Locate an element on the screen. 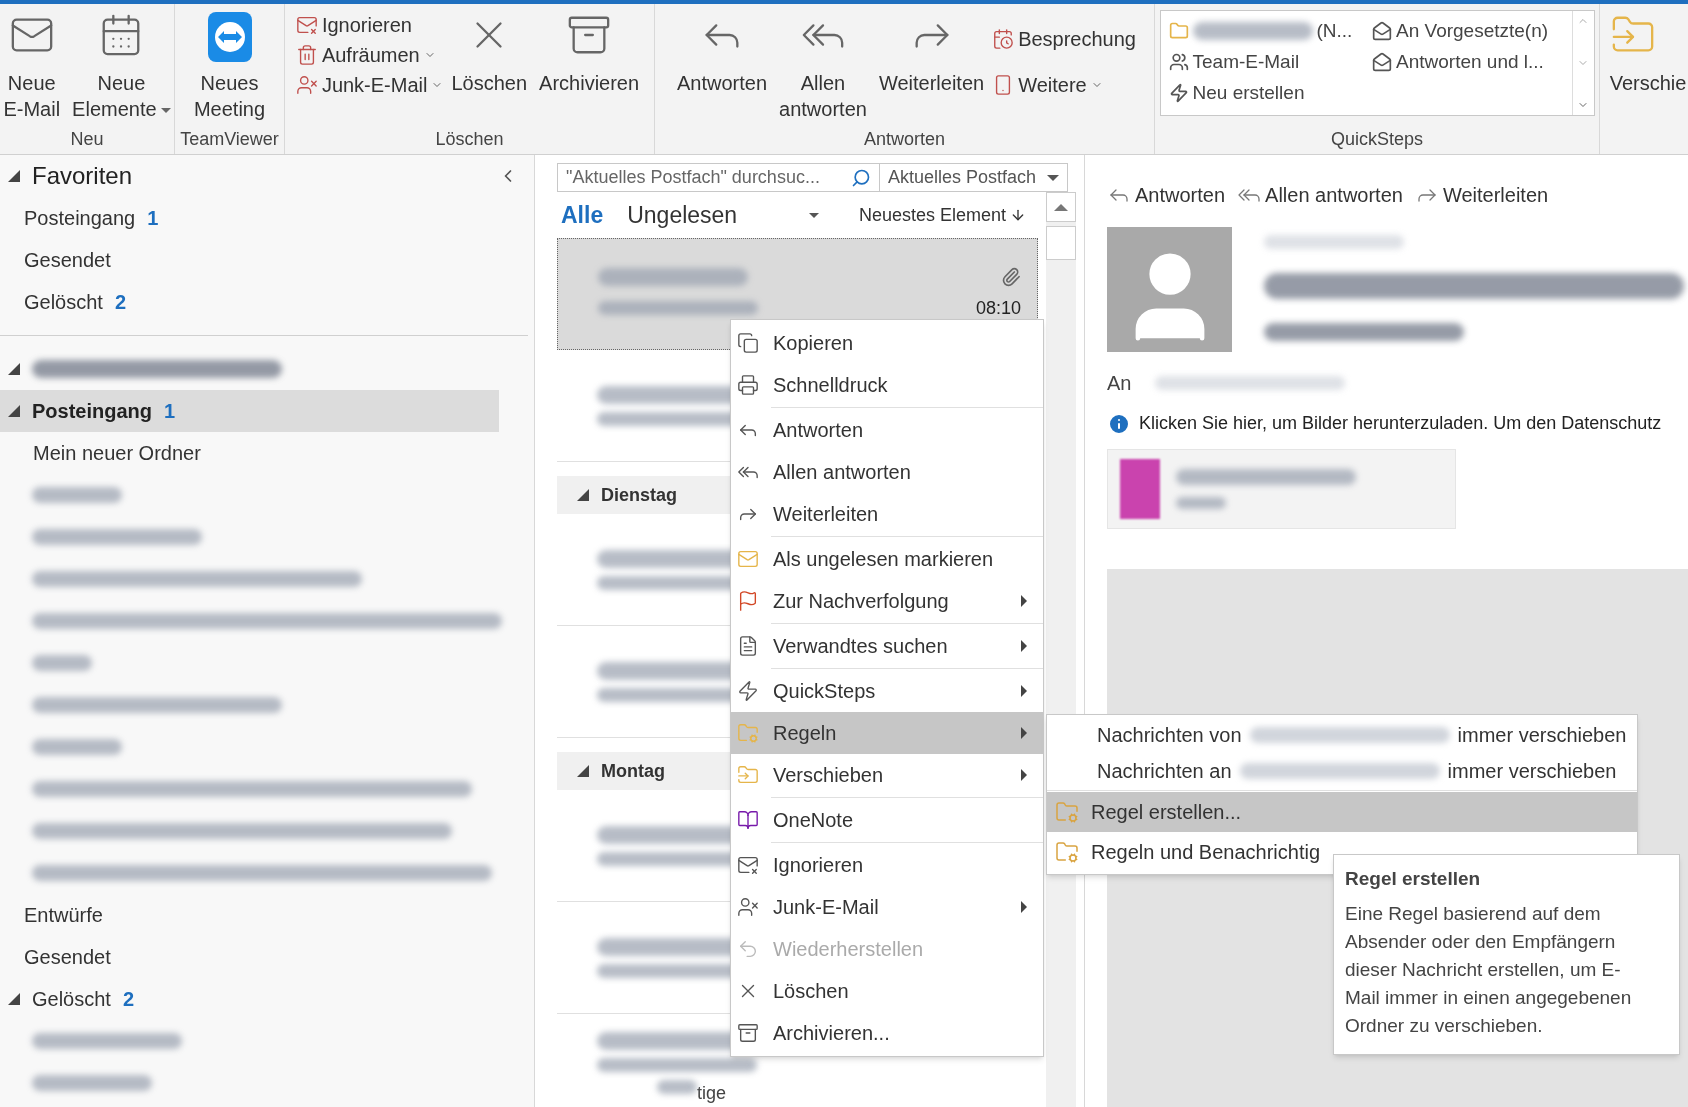 The width and height of the screenshot is (1688, 1107). group-label: TeamViewer is located at coordinates (229, 139).